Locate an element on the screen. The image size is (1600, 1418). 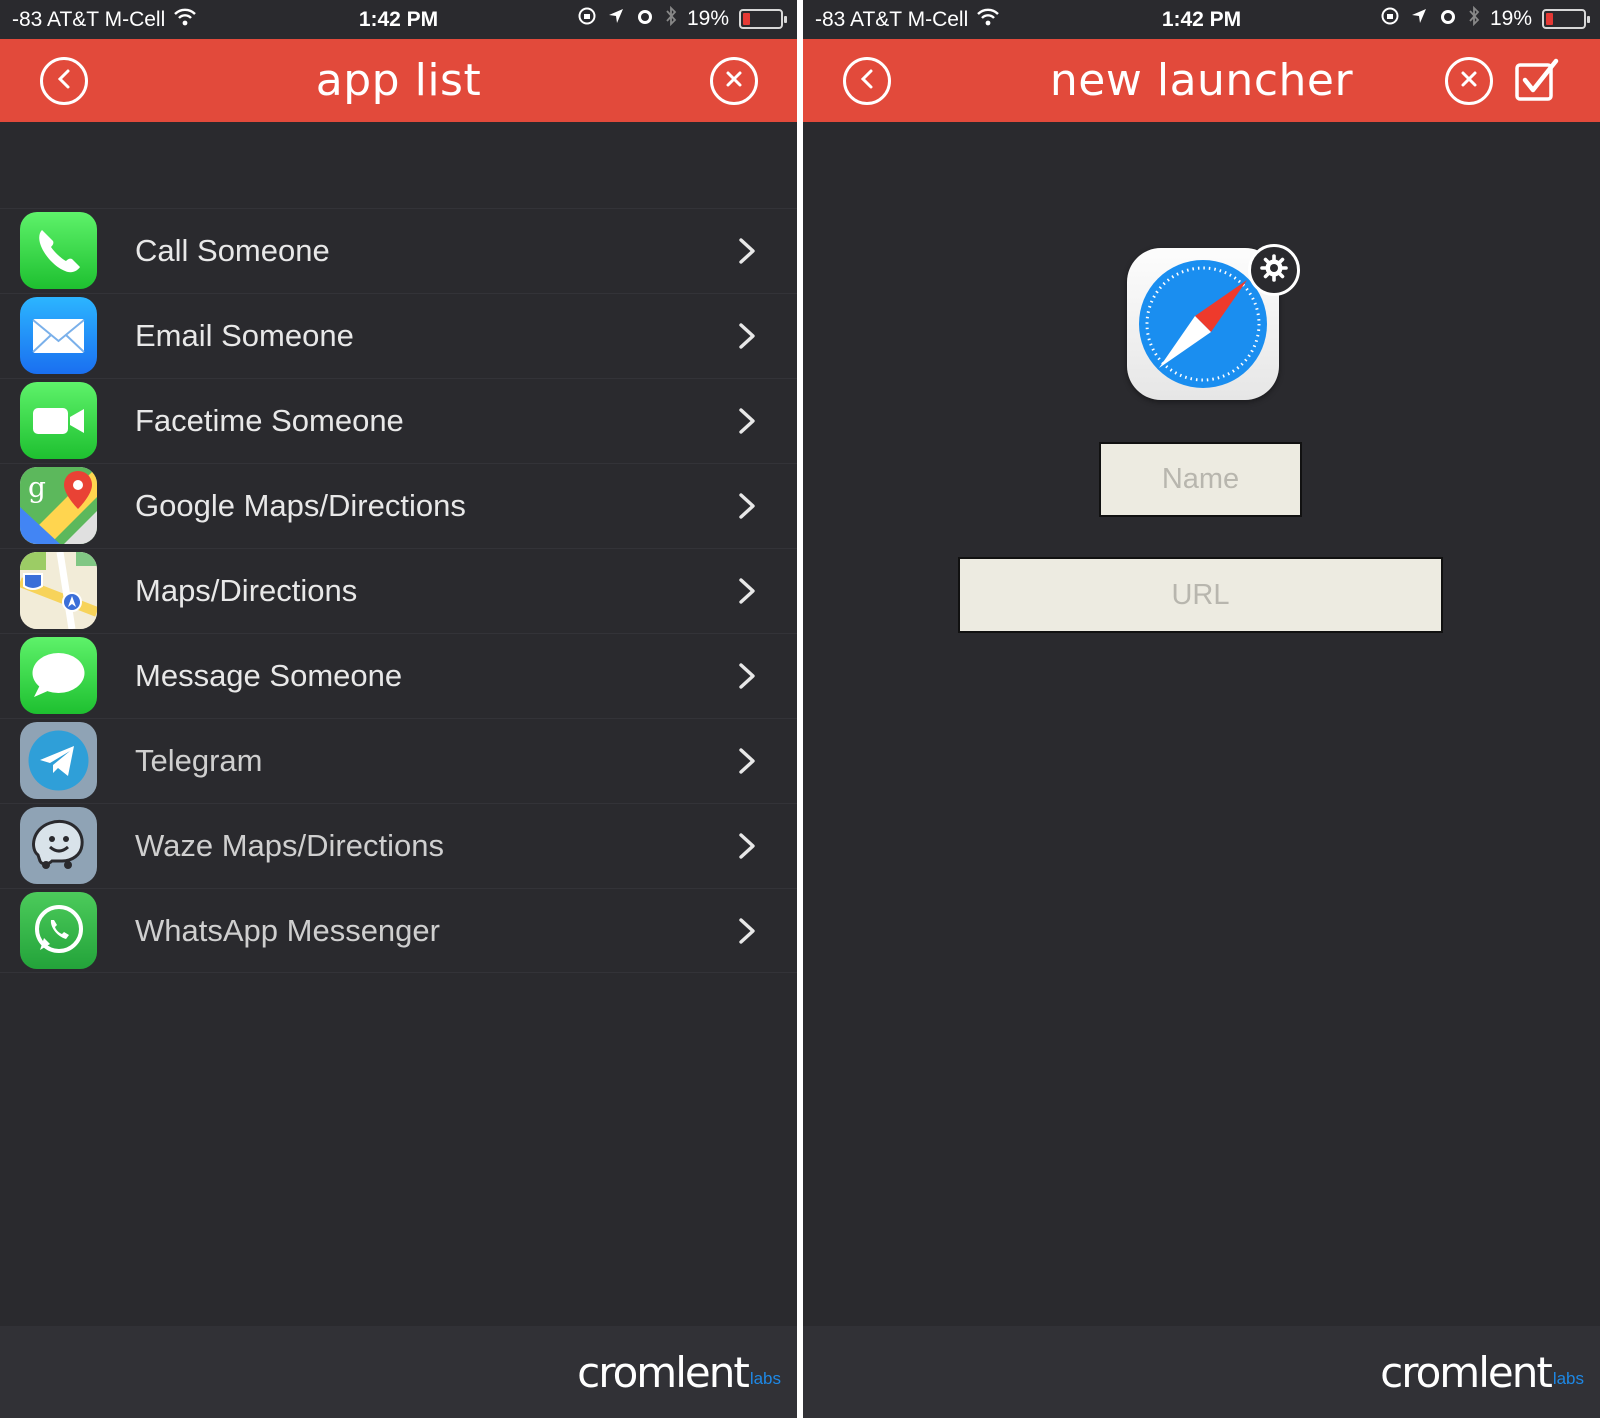
list-item-maps: Maps/Directions is located at coordinates (398, 590).